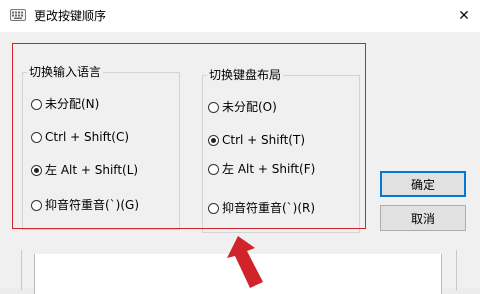 The height and width of the screenshot is (294, 480). I want to click on close-button: ✕, so click(464, 16).